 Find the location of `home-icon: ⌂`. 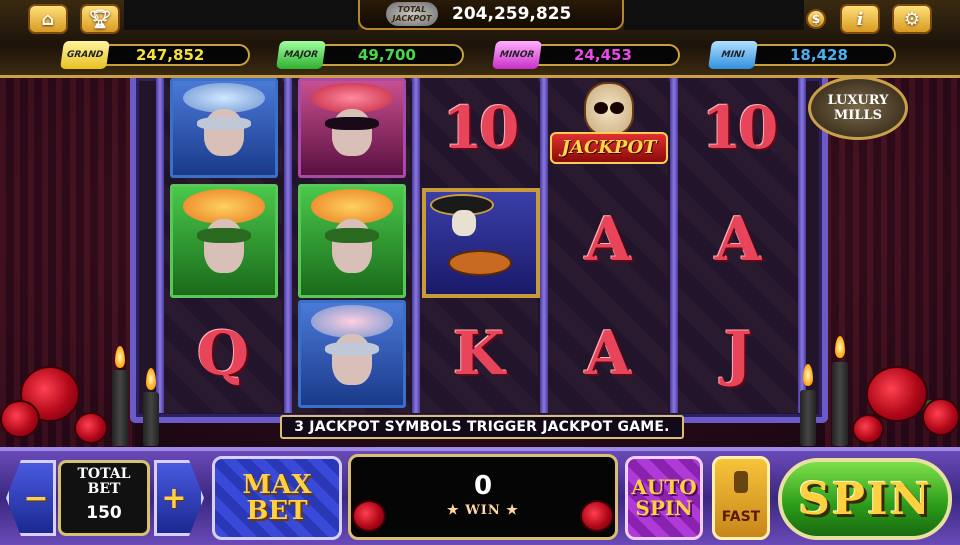

home-icon: ⌂ is located at coordinates (48, 19).